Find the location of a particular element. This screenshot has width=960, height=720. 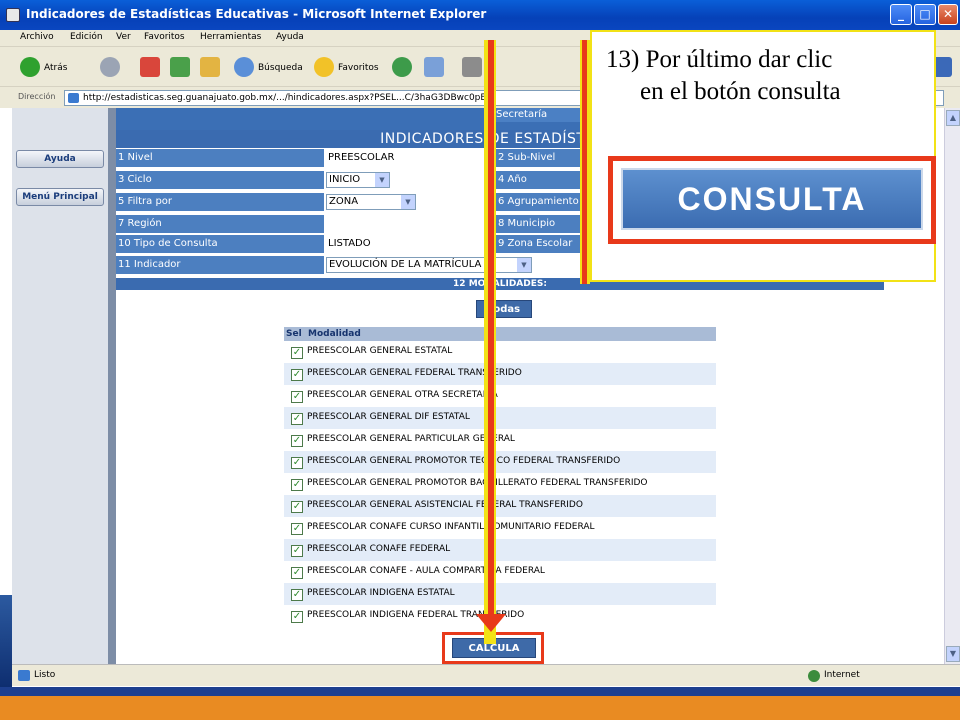

menu-ayuda: Ayuda is located at coordinates (290, 37).